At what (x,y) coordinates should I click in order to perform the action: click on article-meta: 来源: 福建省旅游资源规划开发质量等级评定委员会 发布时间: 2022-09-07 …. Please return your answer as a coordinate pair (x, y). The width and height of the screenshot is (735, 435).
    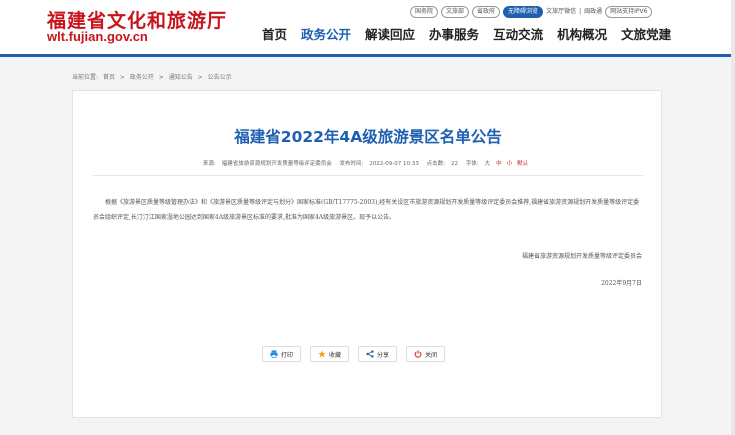
    Looking at the image, I should click on (368, 163).